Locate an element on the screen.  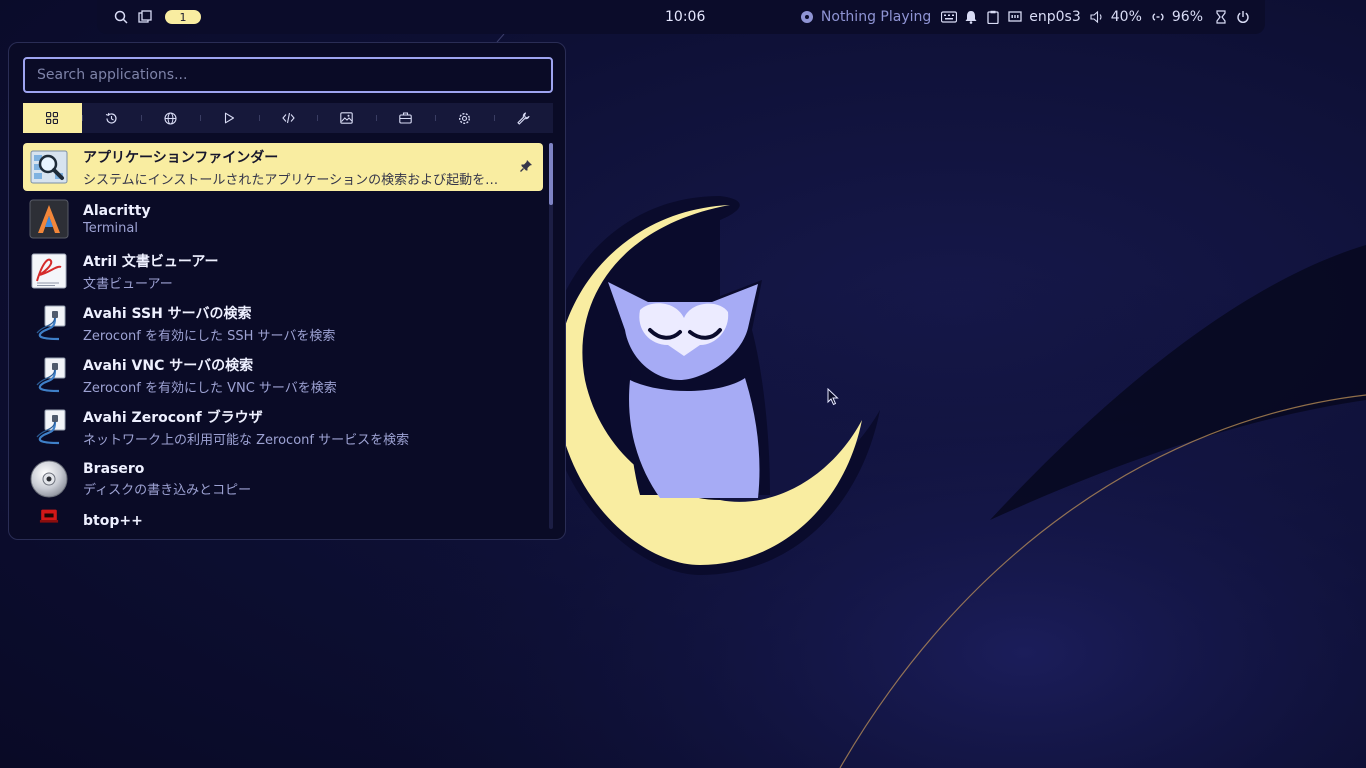
volume-level: 40% is located at coordinates (1126, 17).